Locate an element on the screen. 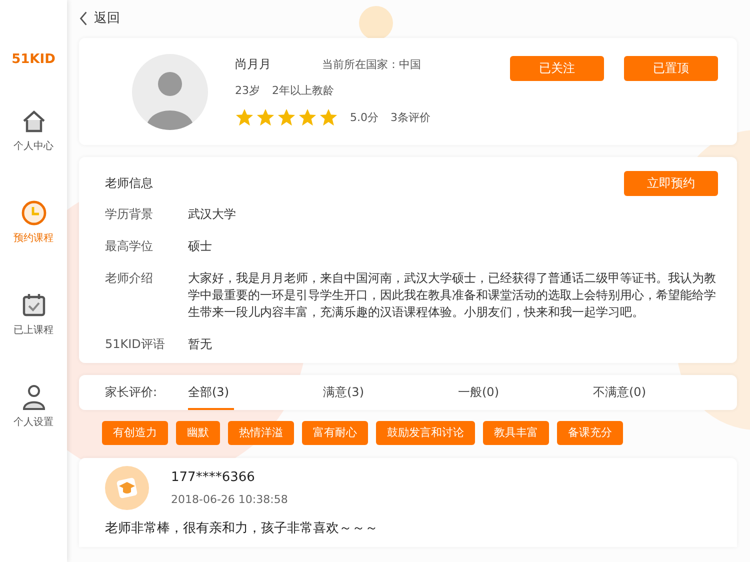 The width and height of the screenshot is (750, 562). info-label: 学历背景 is located at coordinates (129, 214).